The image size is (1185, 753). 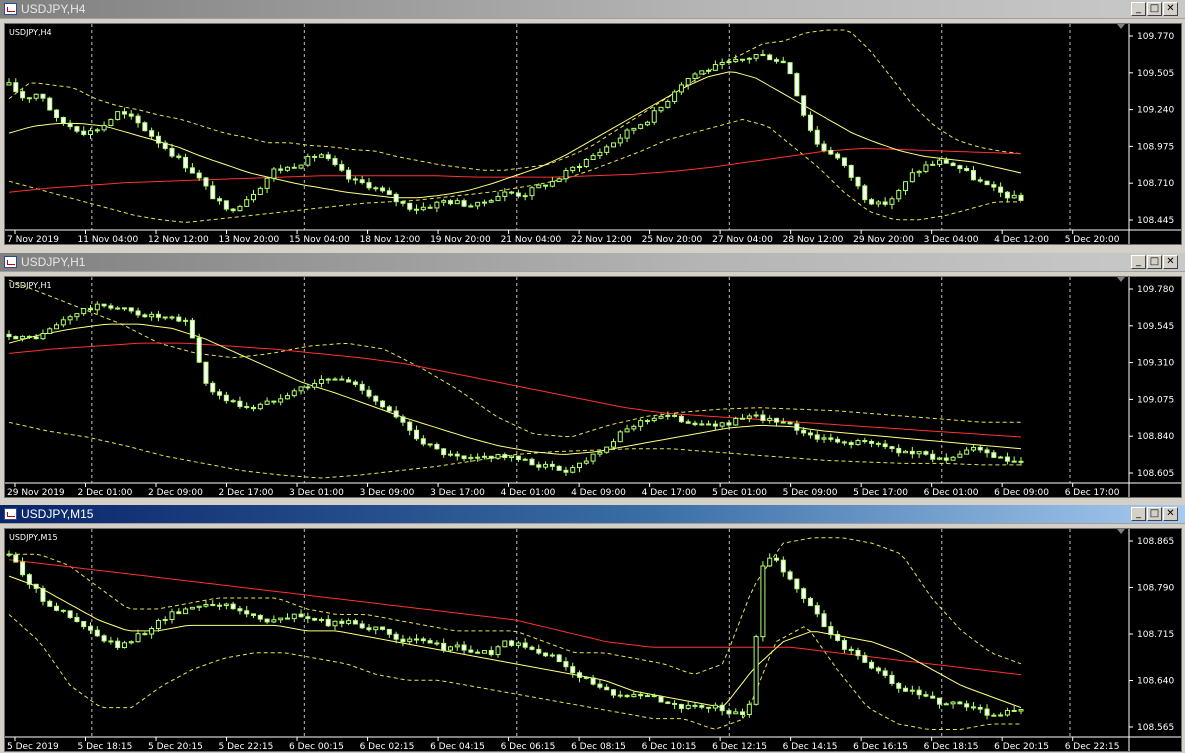 What do you see at coordinates (813, 239) in the screenshot?
I see `time-label: 28 Nov 12:00` at bounding box center [813, 239].